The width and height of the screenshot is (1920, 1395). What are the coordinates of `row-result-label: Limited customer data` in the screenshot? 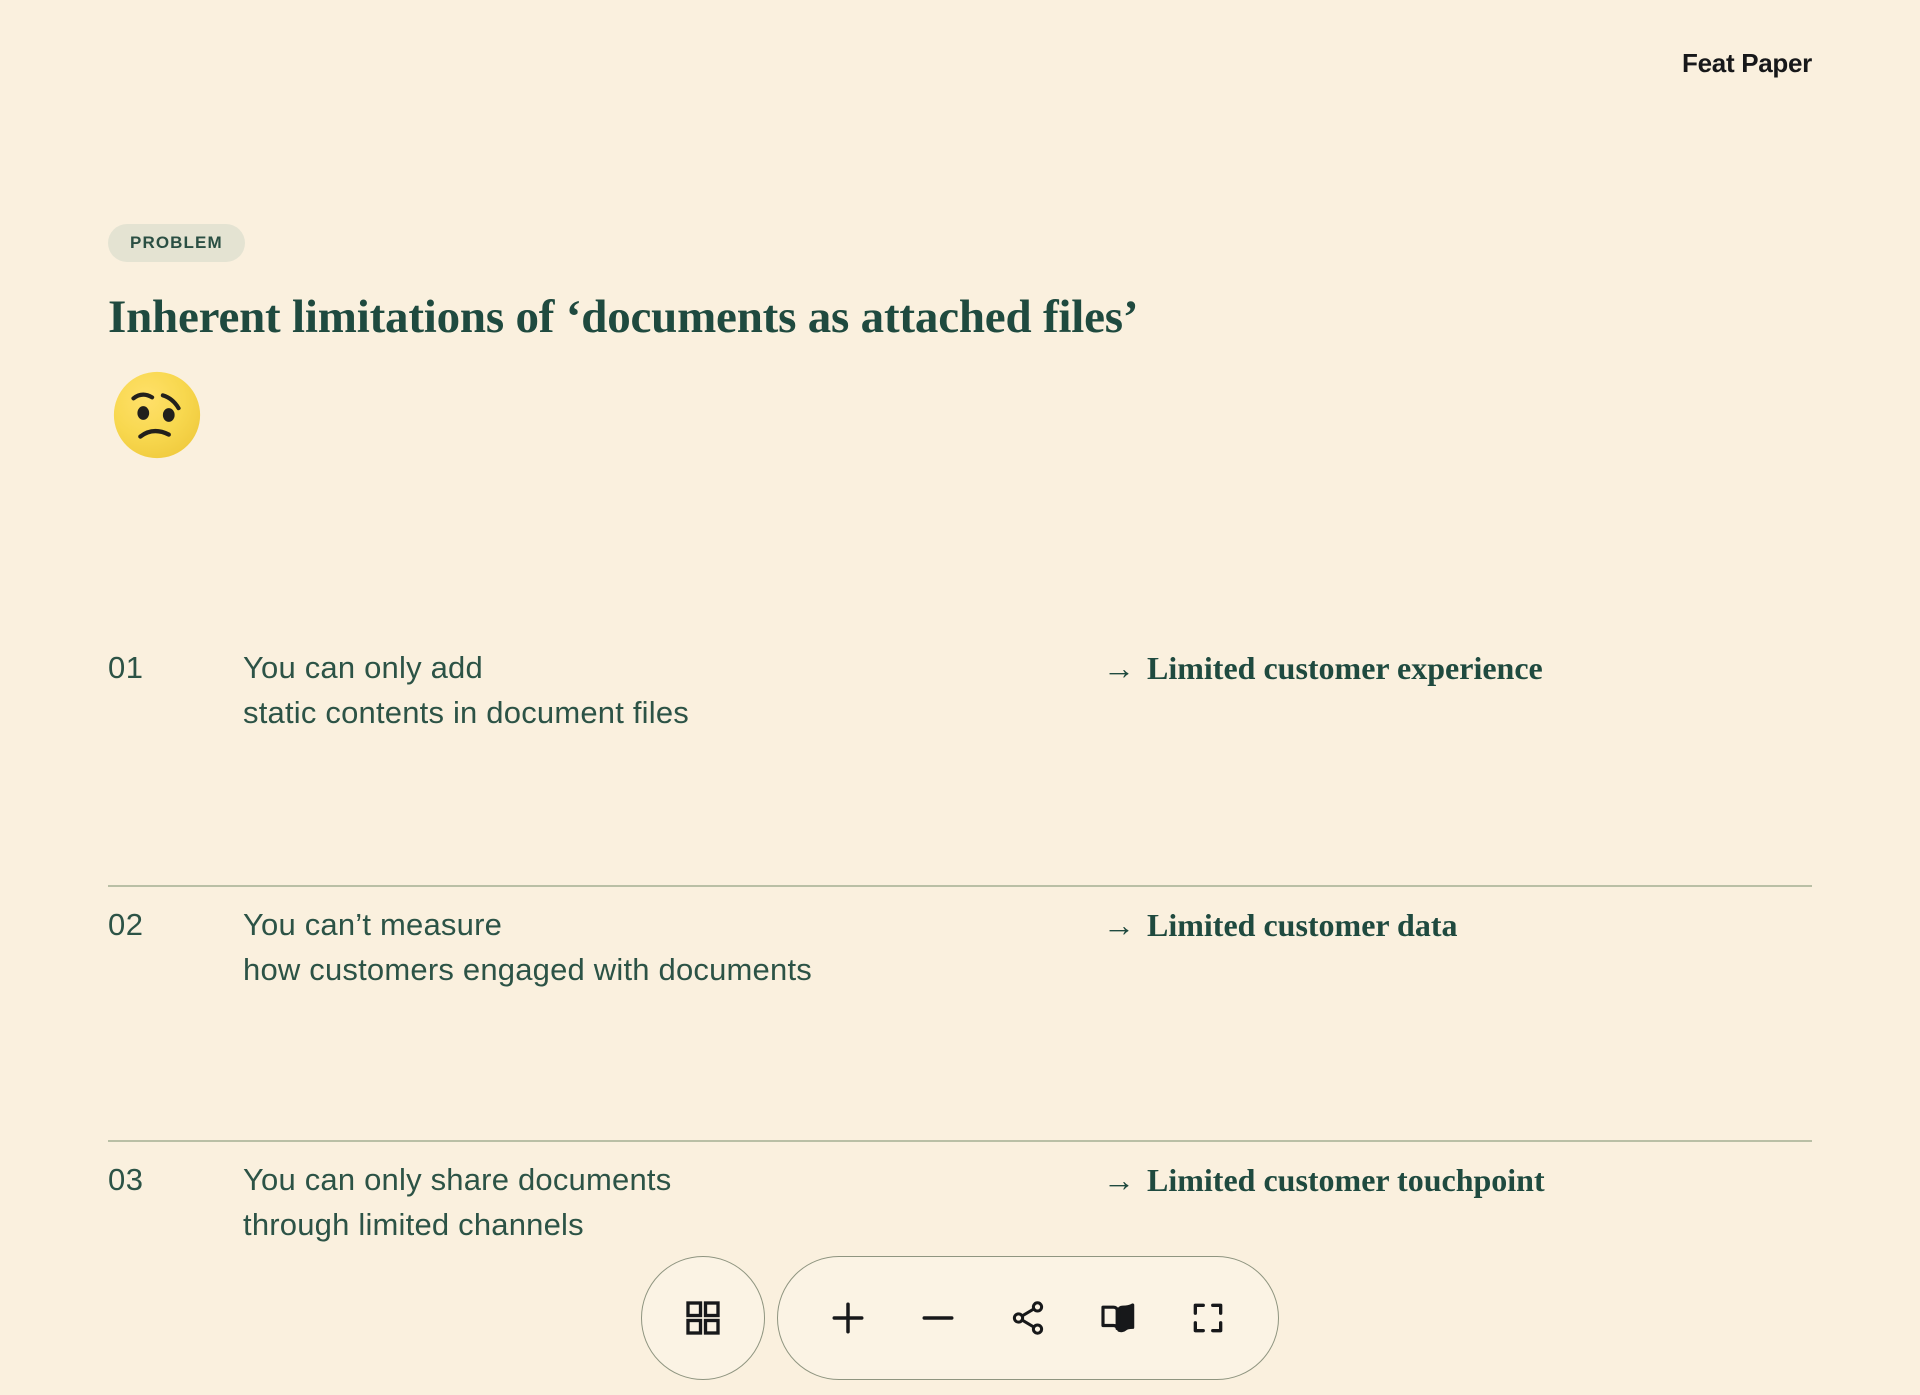 It's located at (1302, 925).